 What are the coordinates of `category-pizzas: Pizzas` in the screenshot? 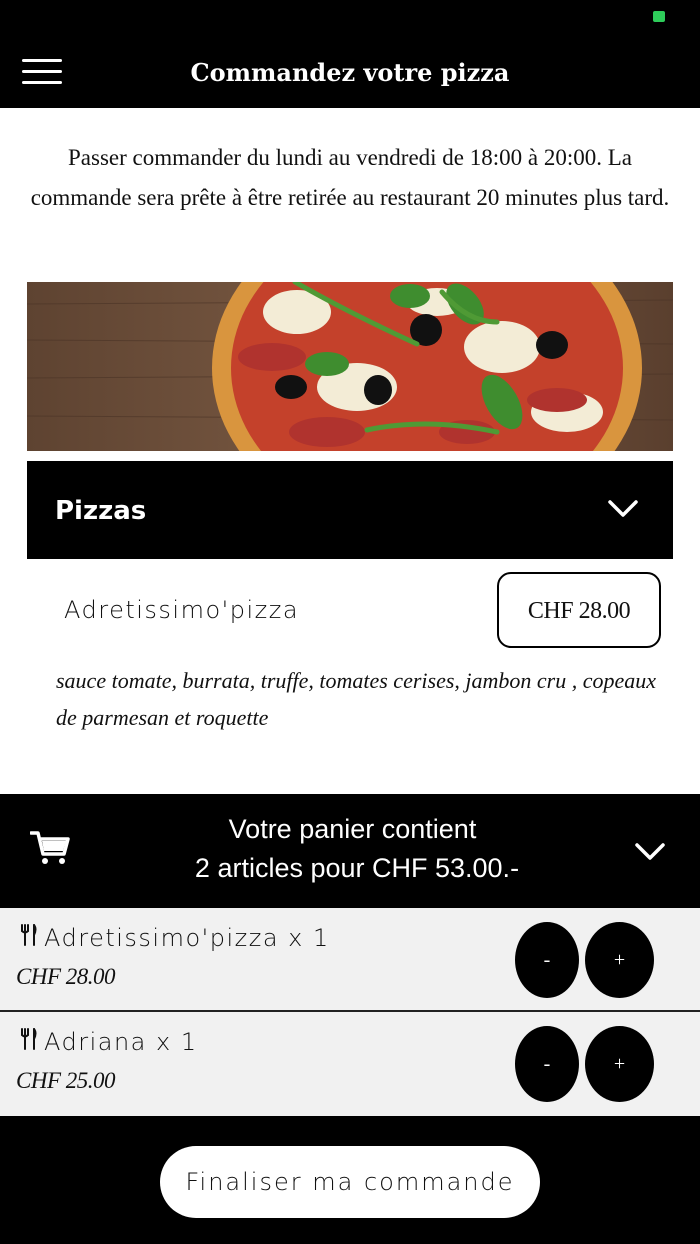 It's located at (350, 510).